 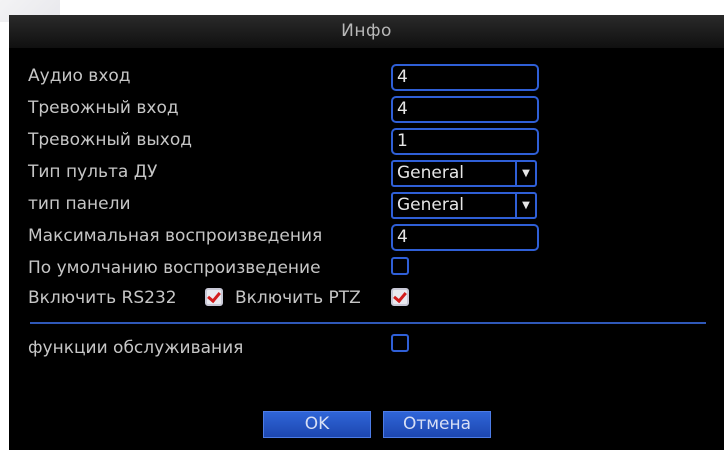 I want to click on panel-type-label: тип панели, so click(x=79, y=204).